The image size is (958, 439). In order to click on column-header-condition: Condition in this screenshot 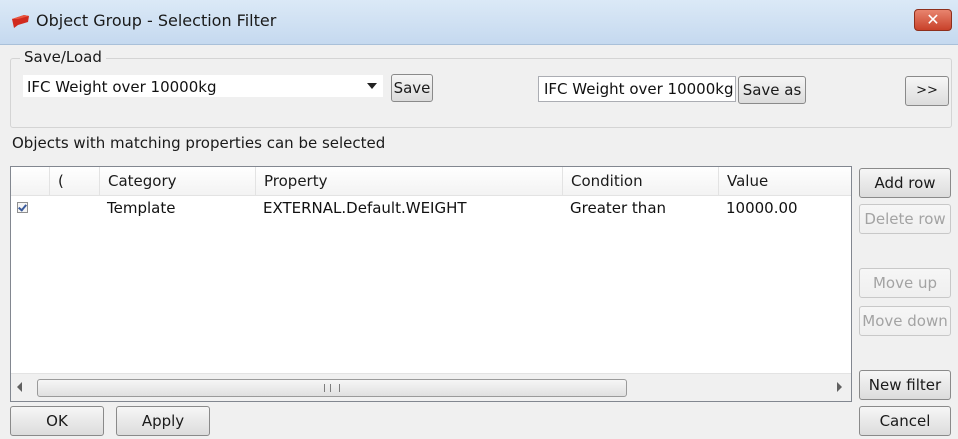, I will do `click(640, 181)`.